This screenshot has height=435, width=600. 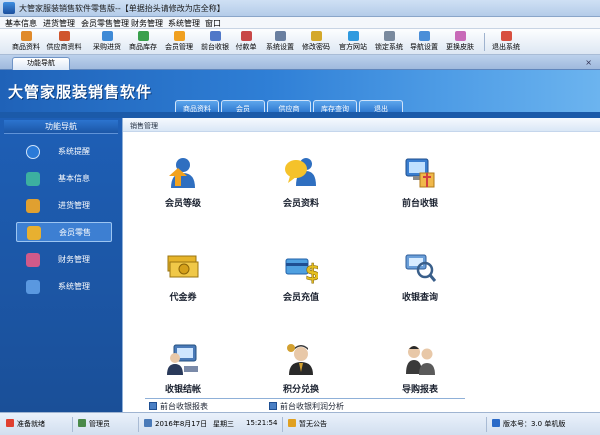 I want to click on menu-member-retail: 会员零售管理, so click(x=105, y=23).